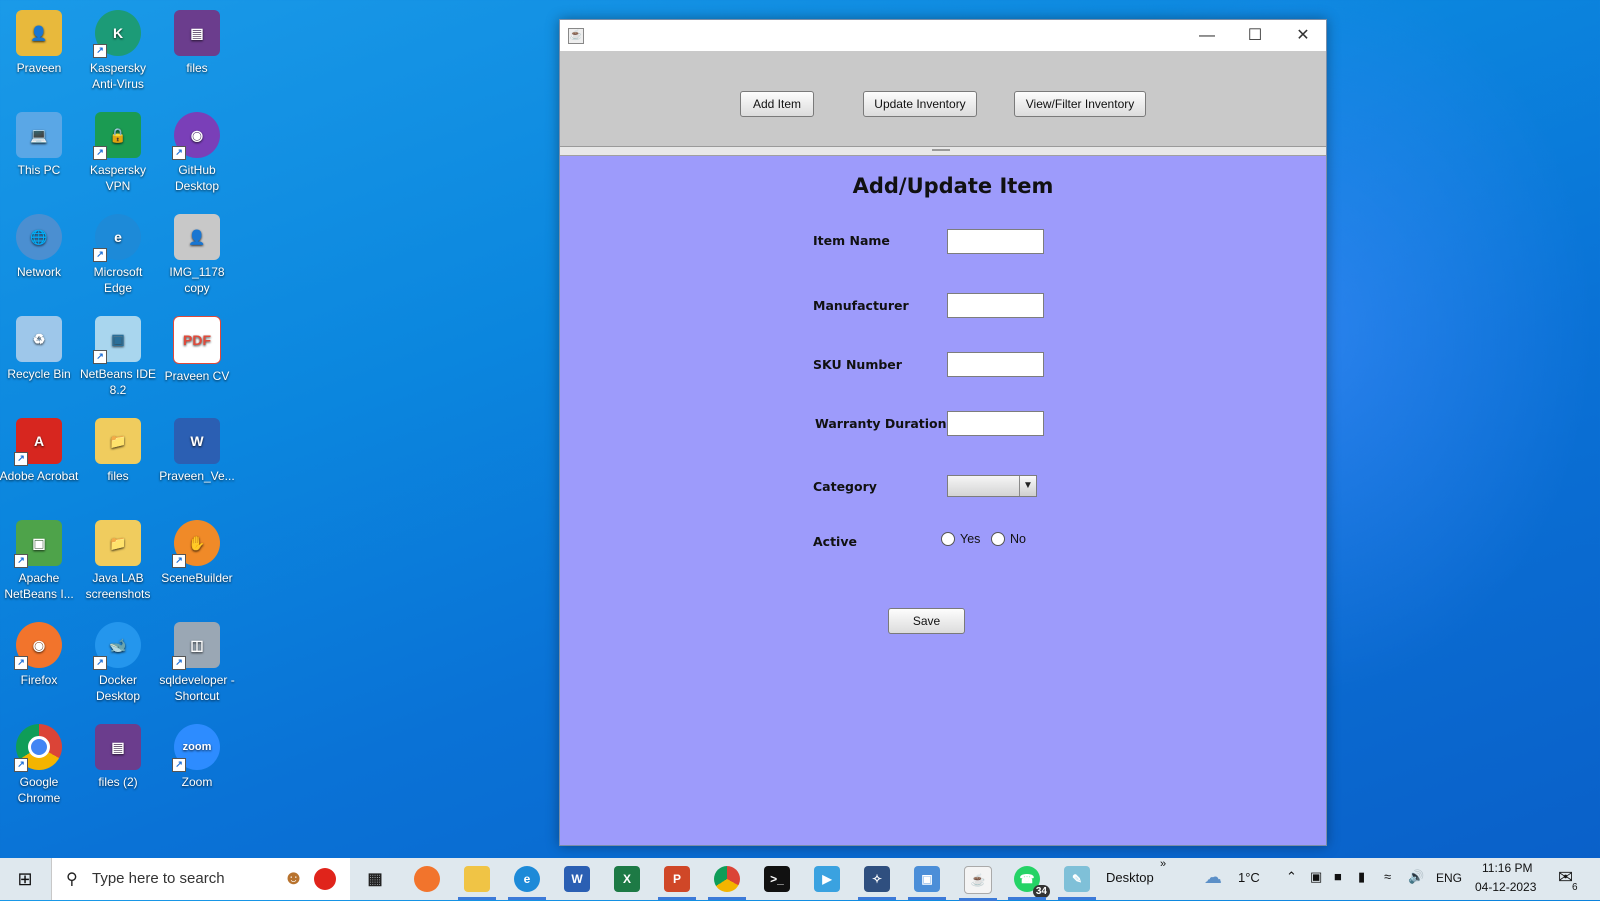  I want to click on item-name-input, so click(995, 241).